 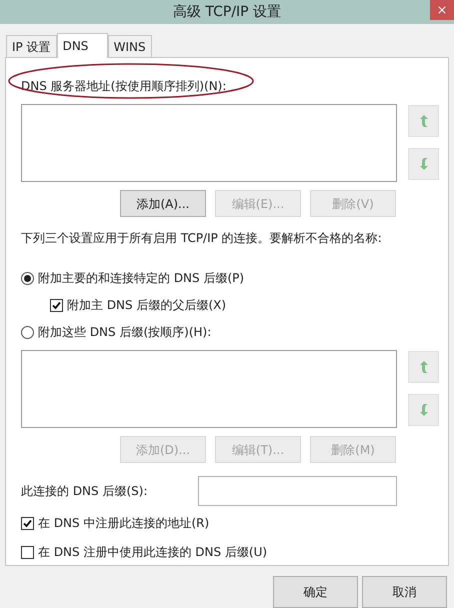 What do you see at coordinates (227, 12) in the screenshot?
I see `window-title: 高级 TCP/IP 设置` at bounding box center [227, 12].